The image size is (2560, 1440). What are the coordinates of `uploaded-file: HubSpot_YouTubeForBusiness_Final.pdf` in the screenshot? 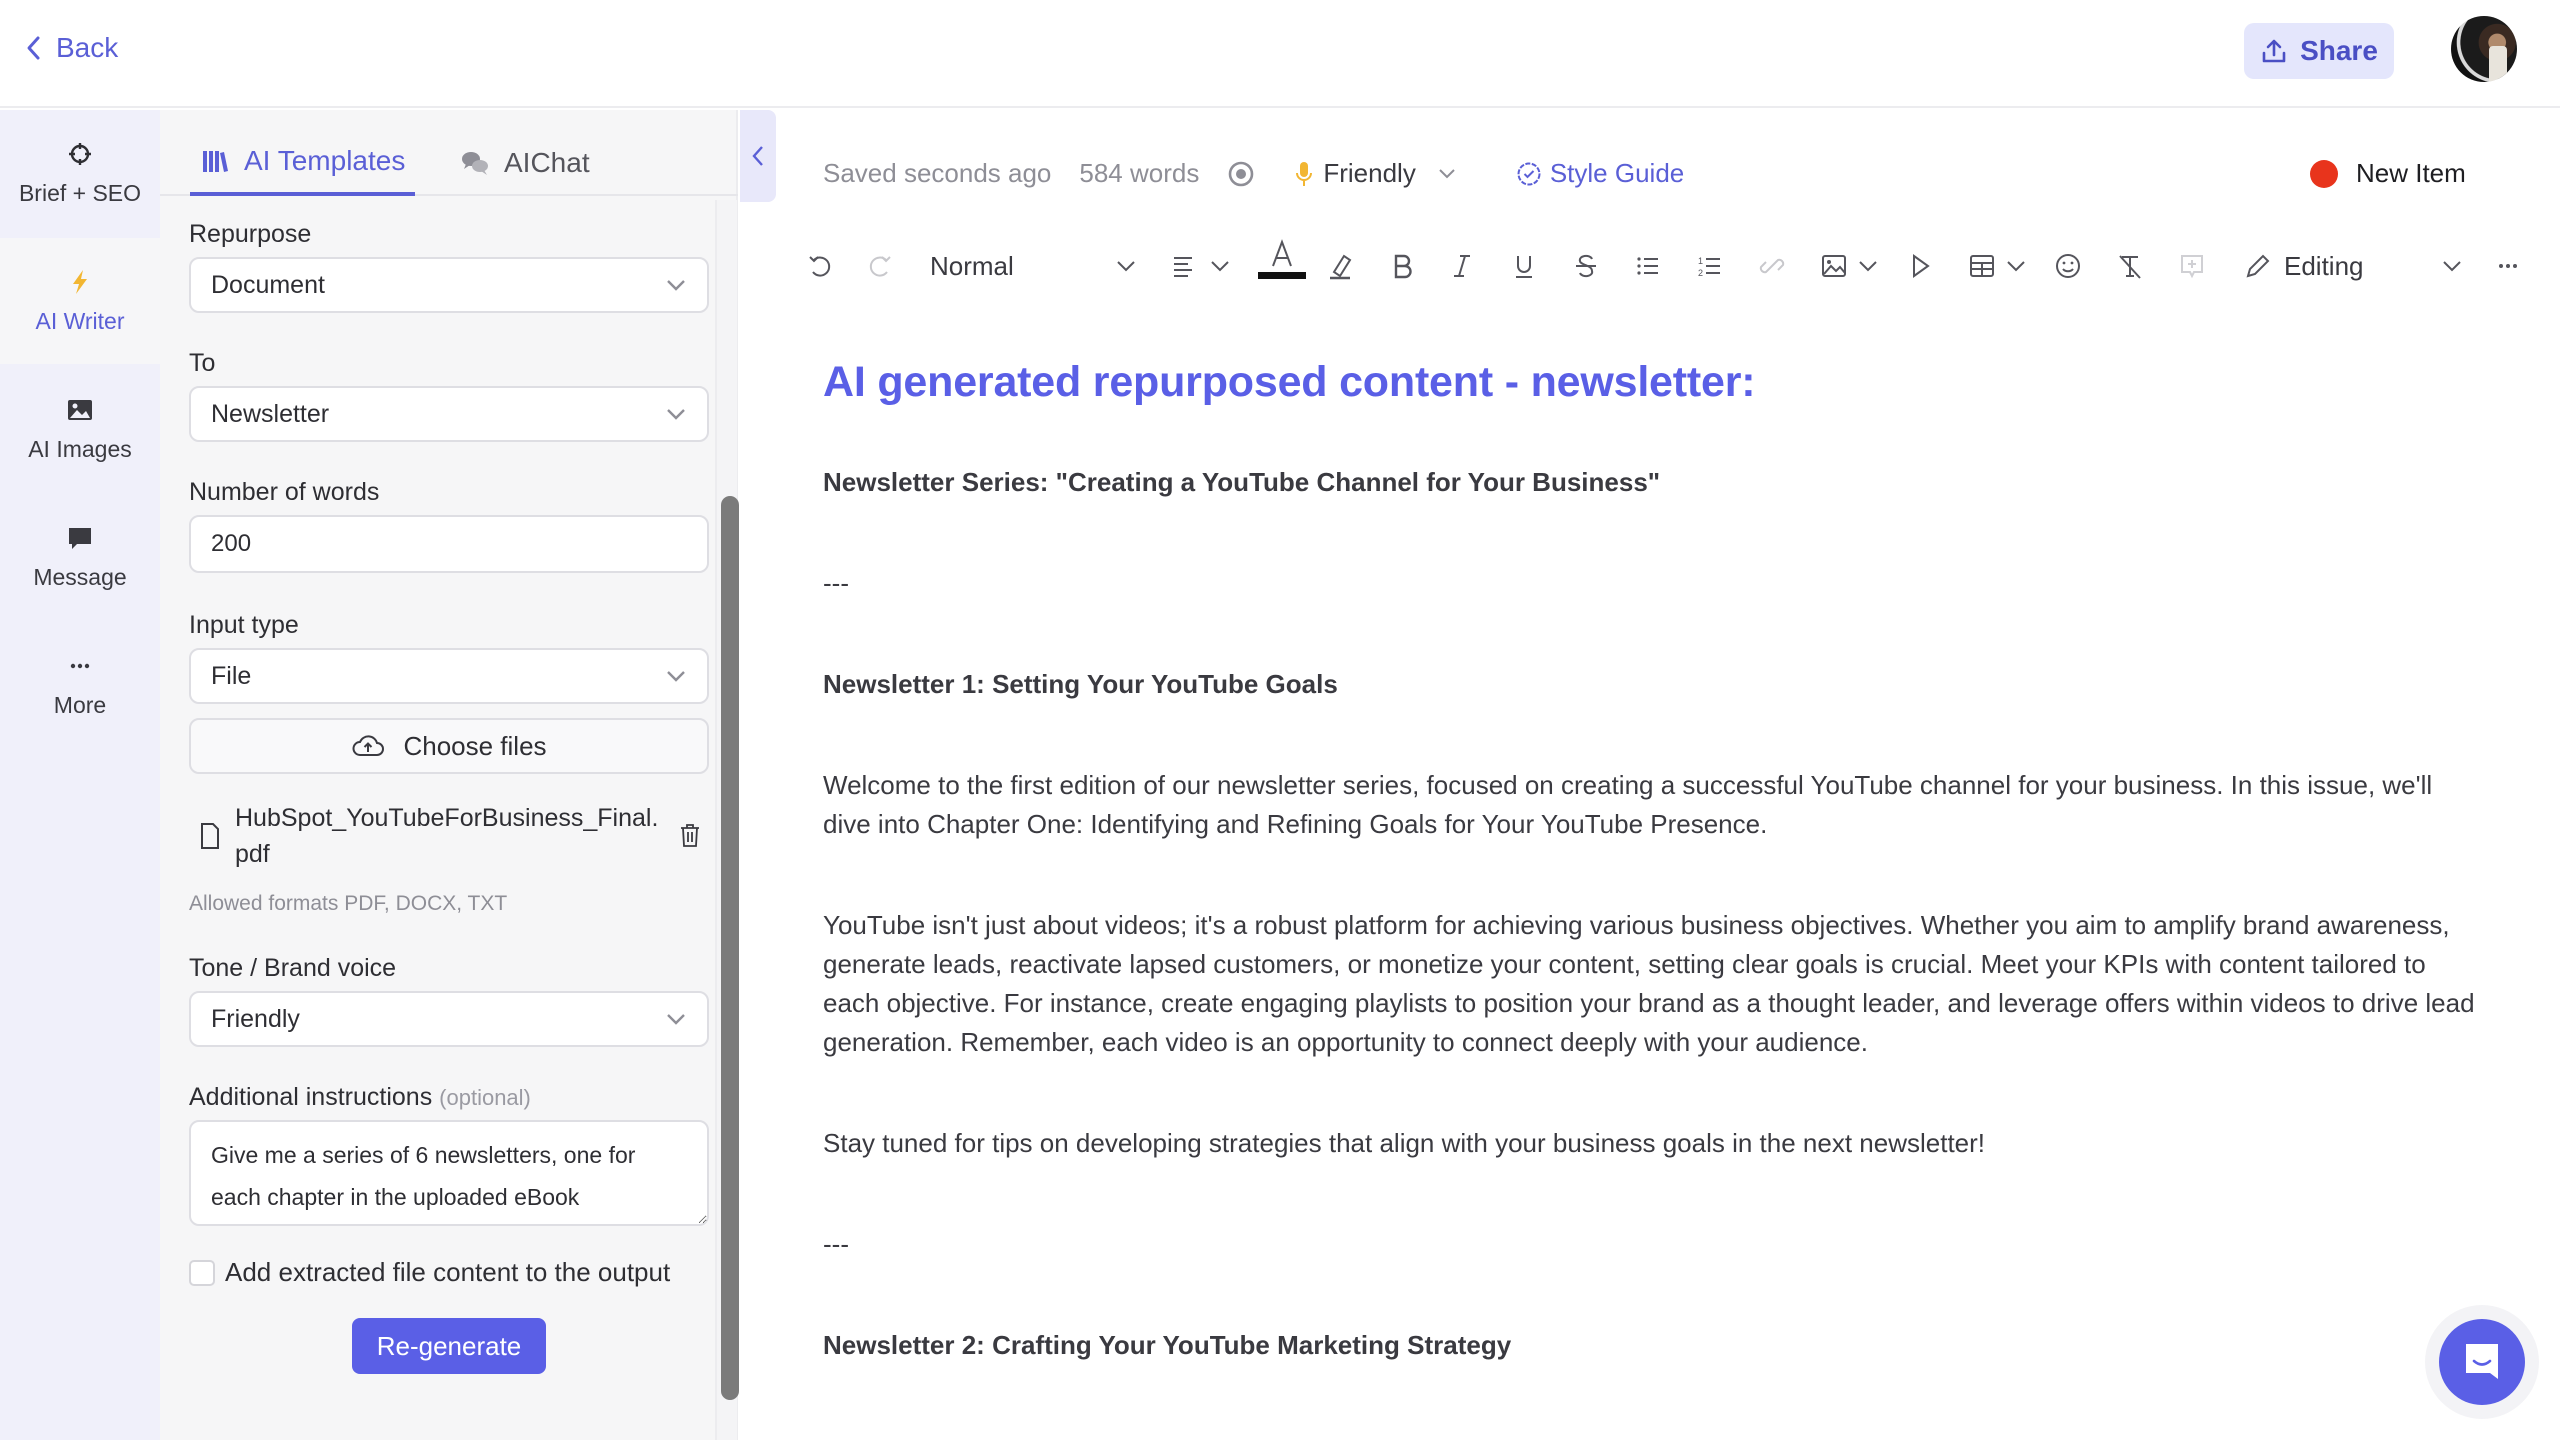 It's located at (449, 836).